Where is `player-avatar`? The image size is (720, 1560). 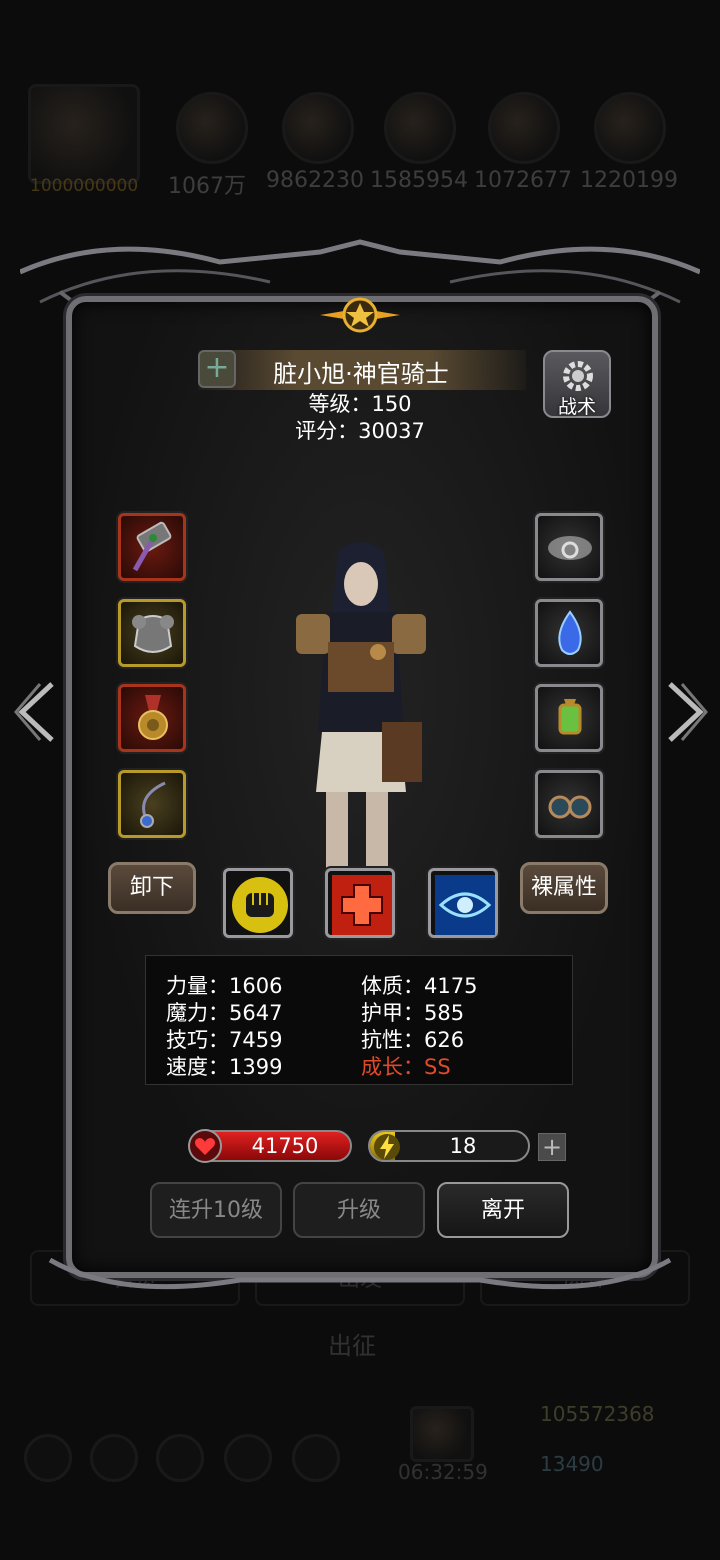
player-avatar is located at coordinates (84, 134).